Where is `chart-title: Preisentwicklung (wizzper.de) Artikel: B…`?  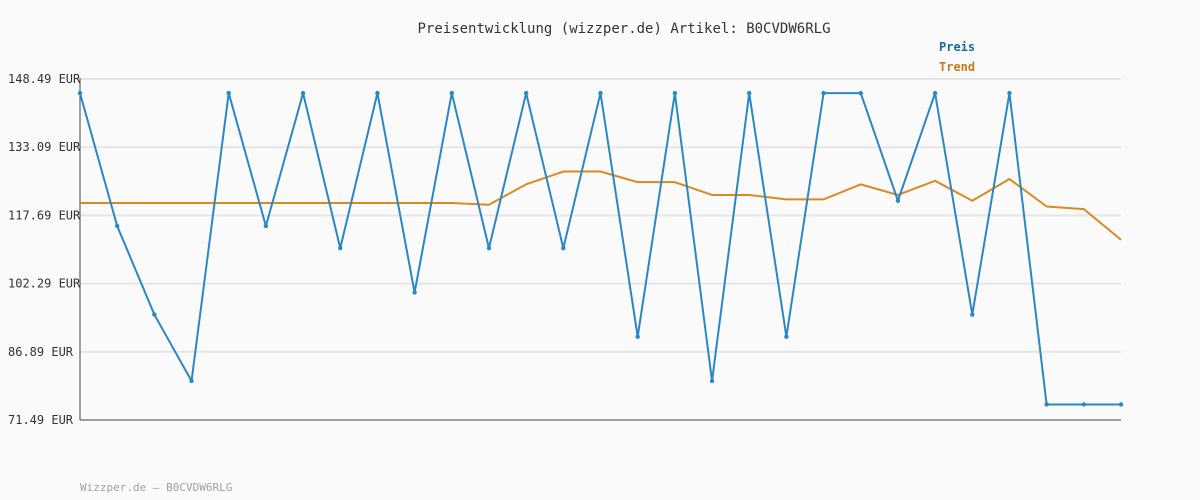
chart-title: Preisentwicklung (wizzper.de) Artikel: B… is located at coordinates (623, 29).